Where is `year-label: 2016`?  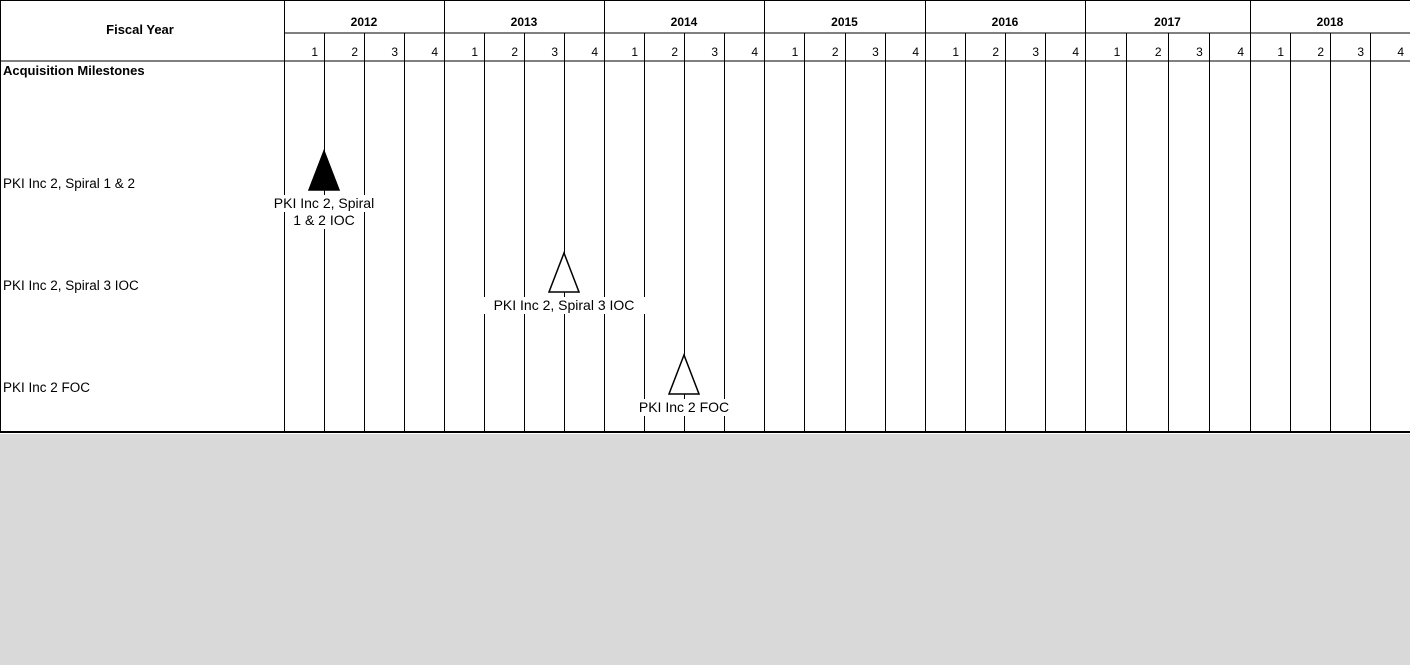 year-label: 2016 is located at coordinates (1005, 22).